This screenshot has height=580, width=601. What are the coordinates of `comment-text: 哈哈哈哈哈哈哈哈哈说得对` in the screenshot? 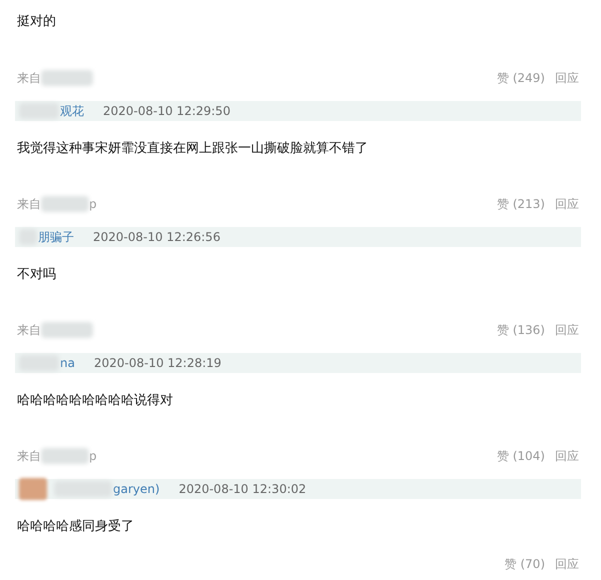 It's located at (95, 401).